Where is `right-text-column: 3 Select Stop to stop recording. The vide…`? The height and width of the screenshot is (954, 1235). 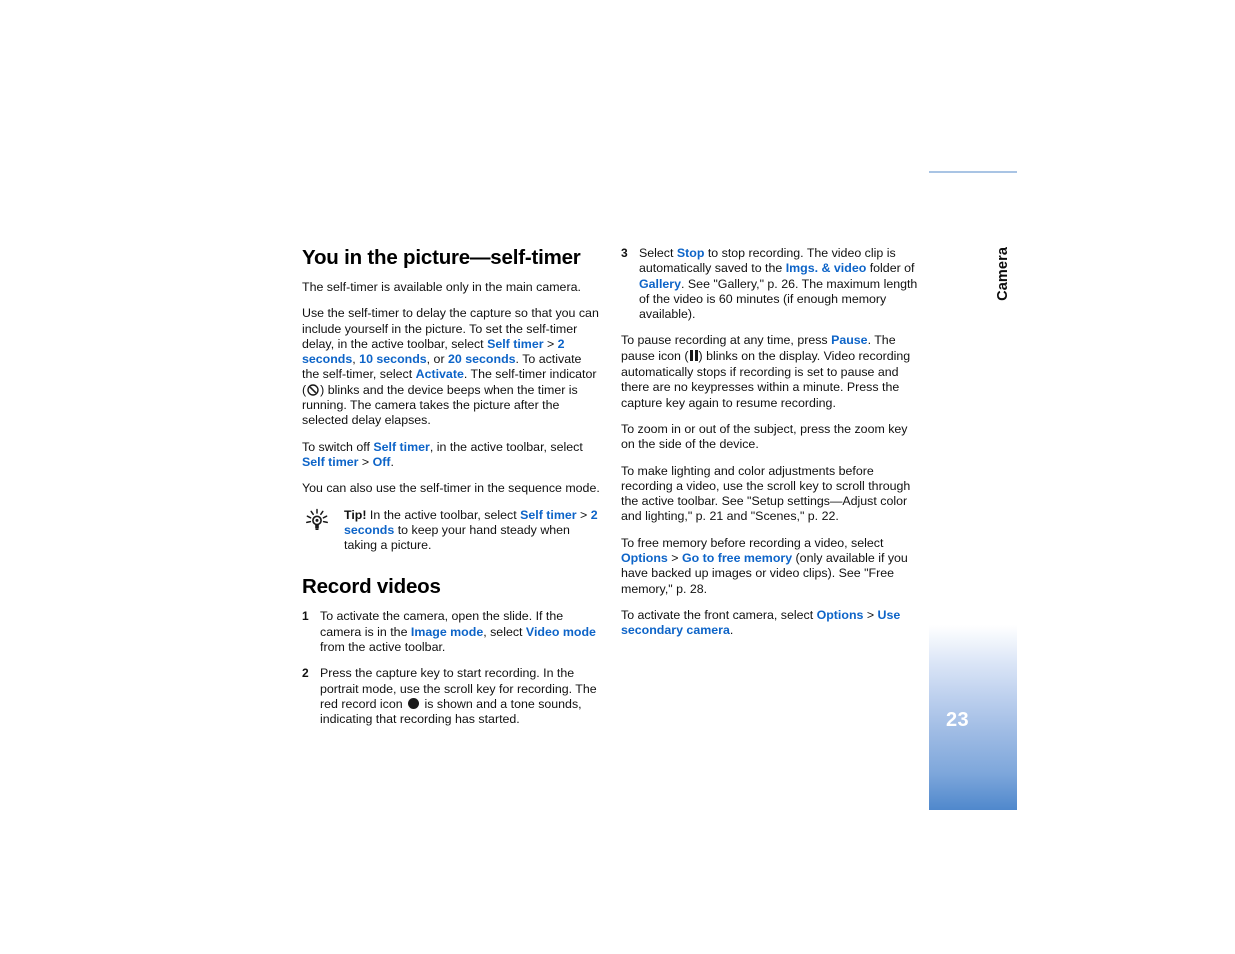 right-text-column: 3 Select Stop to stop recording. The vide… is located at coordinates (771, 448).